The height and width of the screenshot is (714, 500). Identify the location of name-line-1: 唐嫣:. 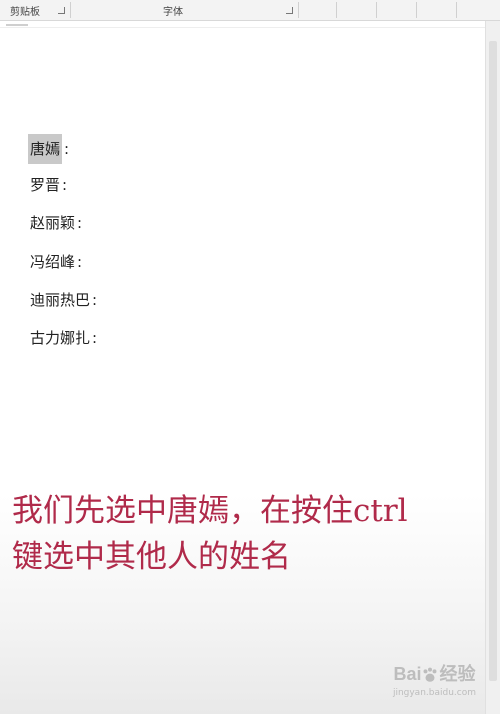
(48, 149).